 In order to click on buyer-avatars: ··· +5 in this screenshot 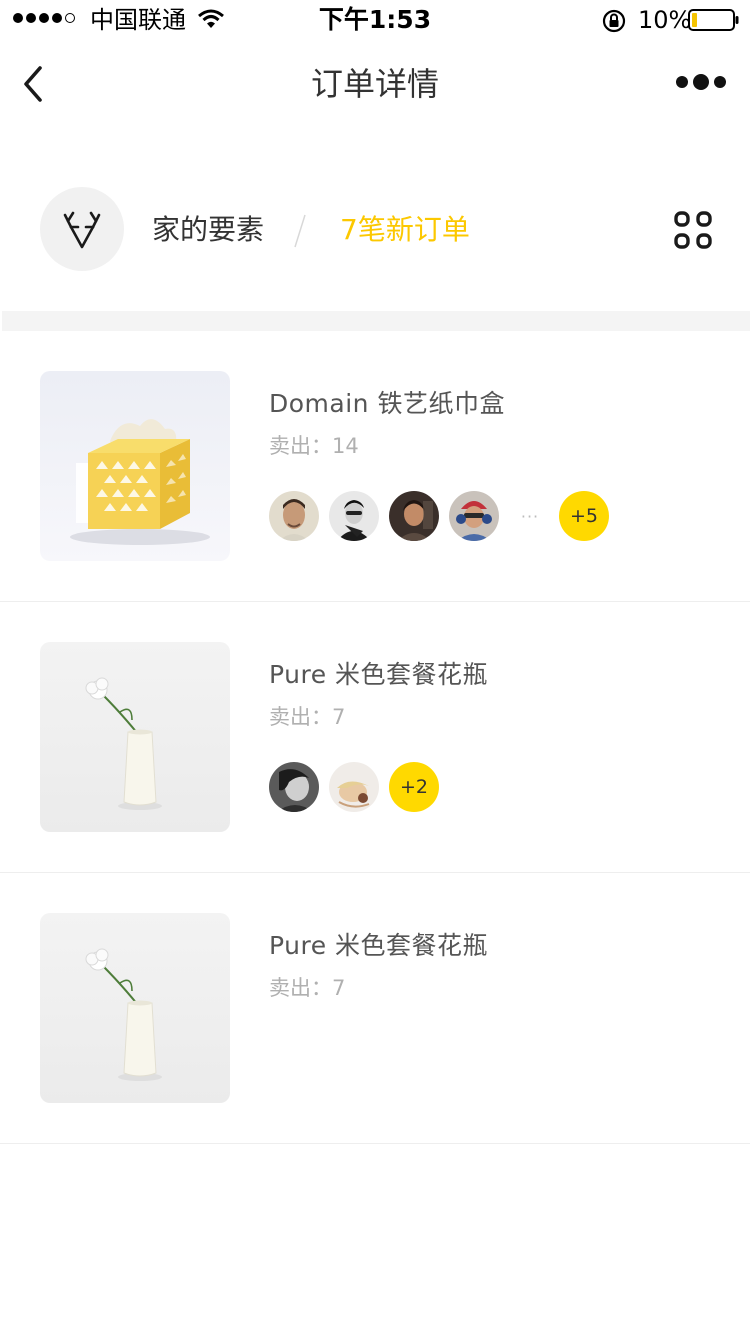, I will do `click(439, 516)`.